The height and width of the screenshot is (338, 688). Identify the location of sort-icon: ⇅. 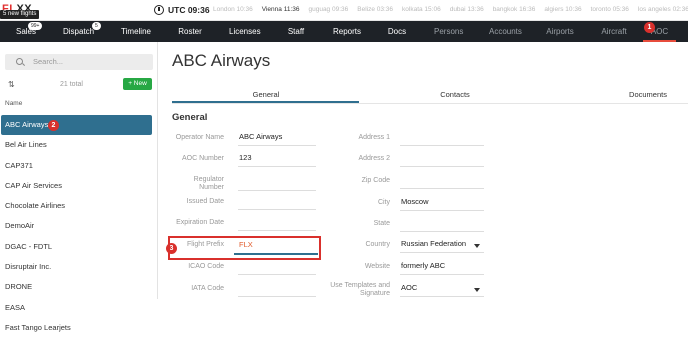
(11, 84).